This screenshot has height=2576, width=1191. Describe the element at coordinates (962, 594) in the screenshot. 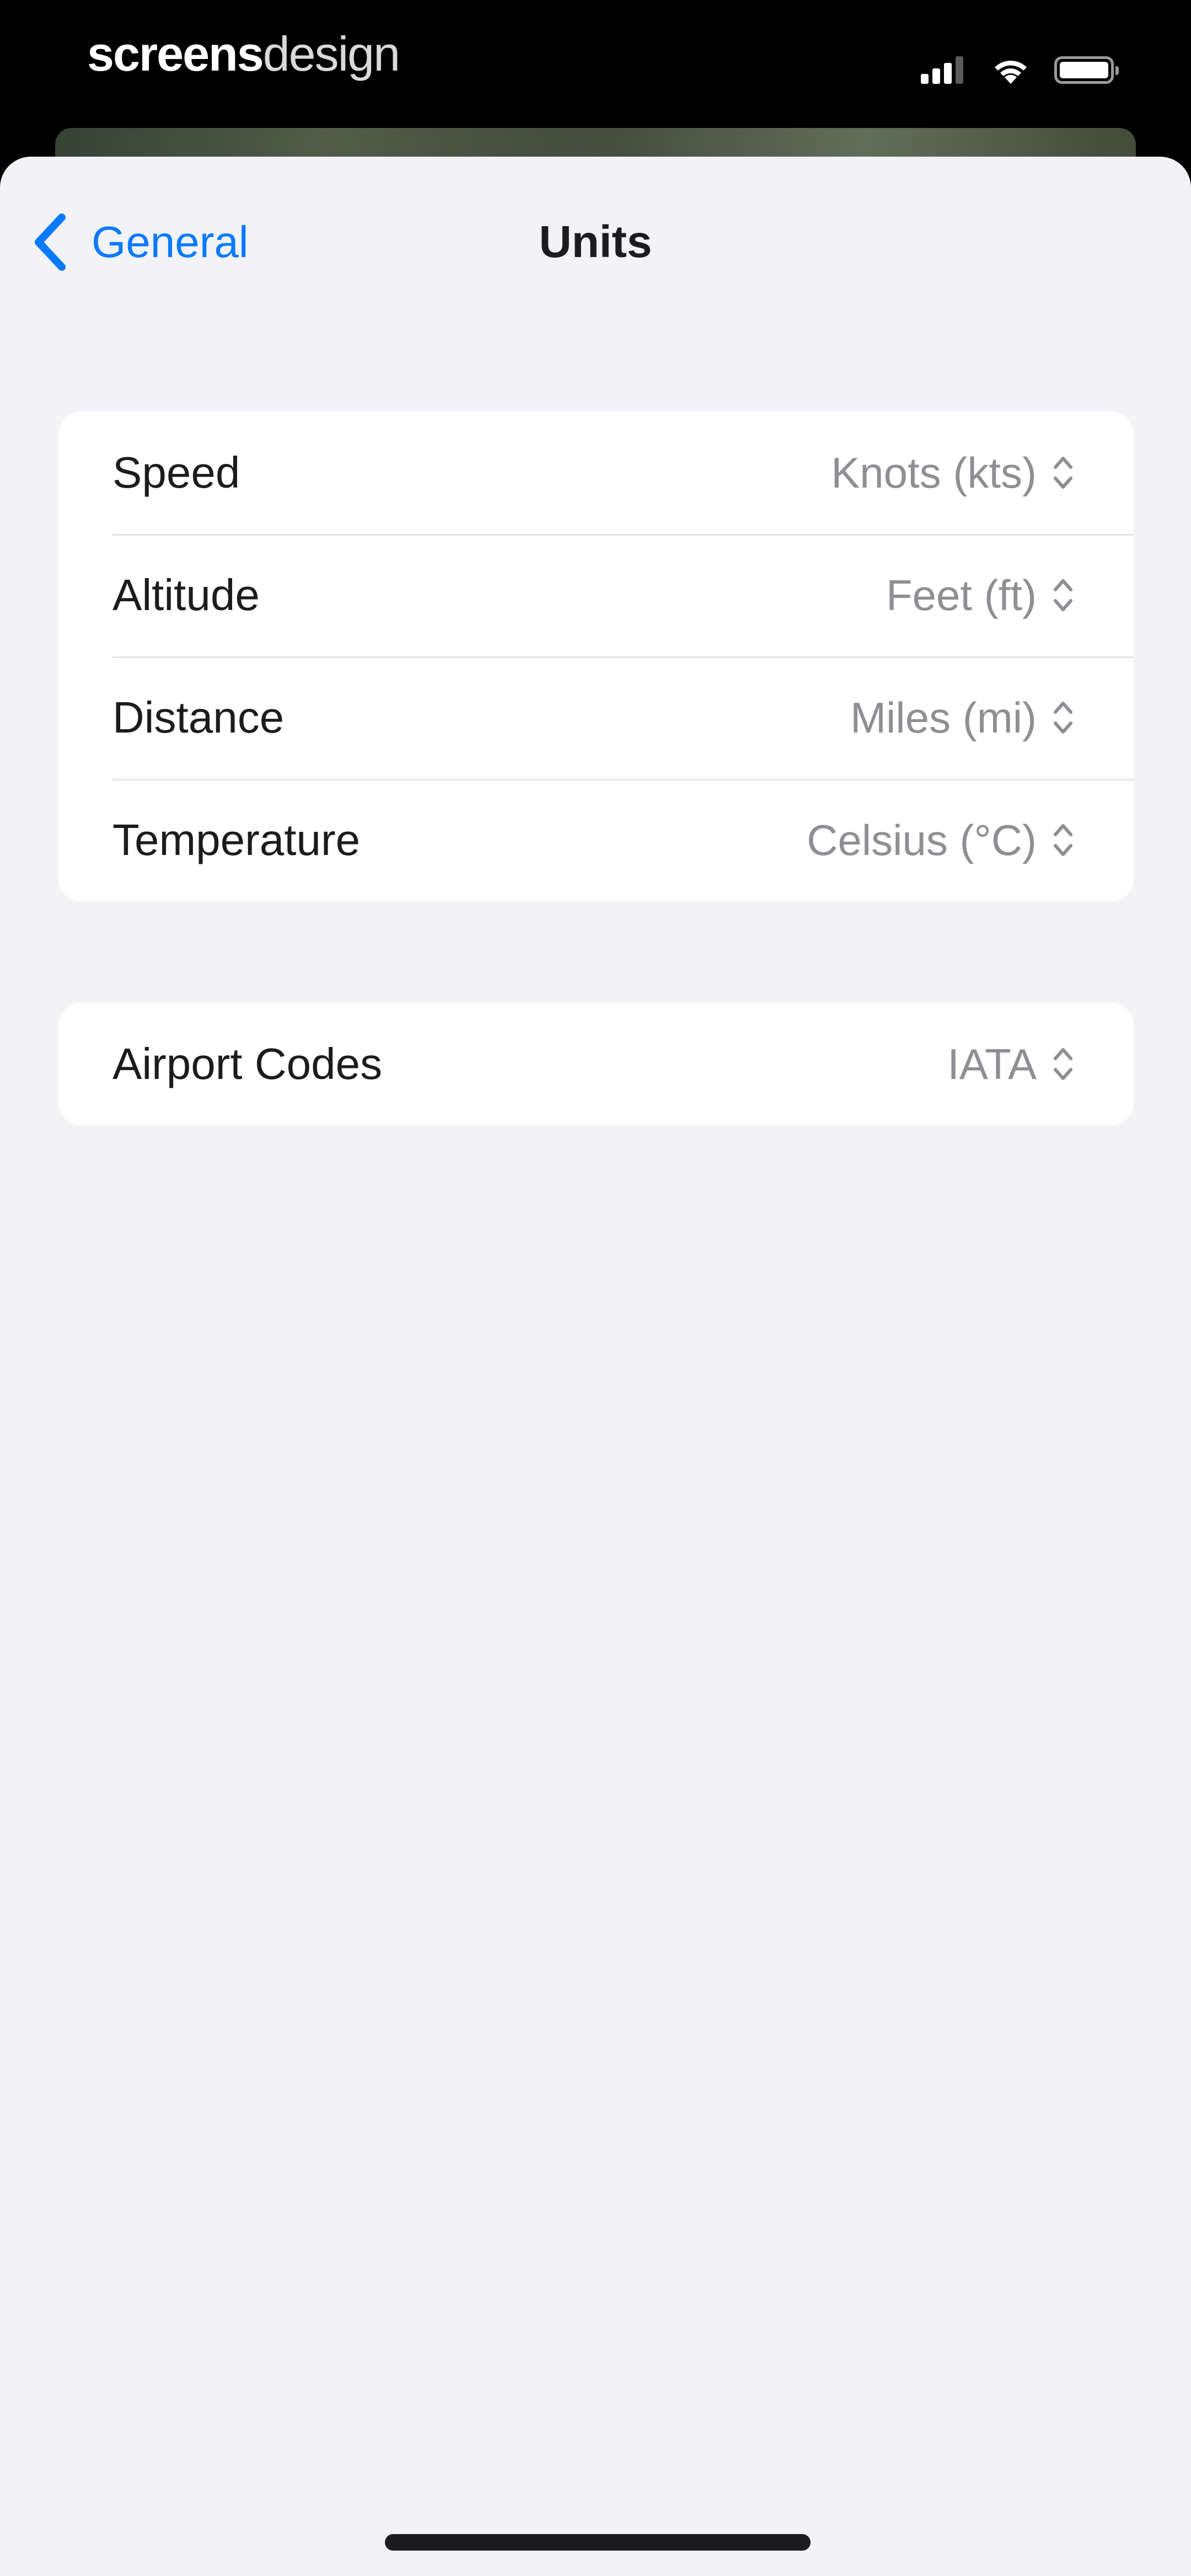

I see `altitude-value: Feet (ft)` at that location.